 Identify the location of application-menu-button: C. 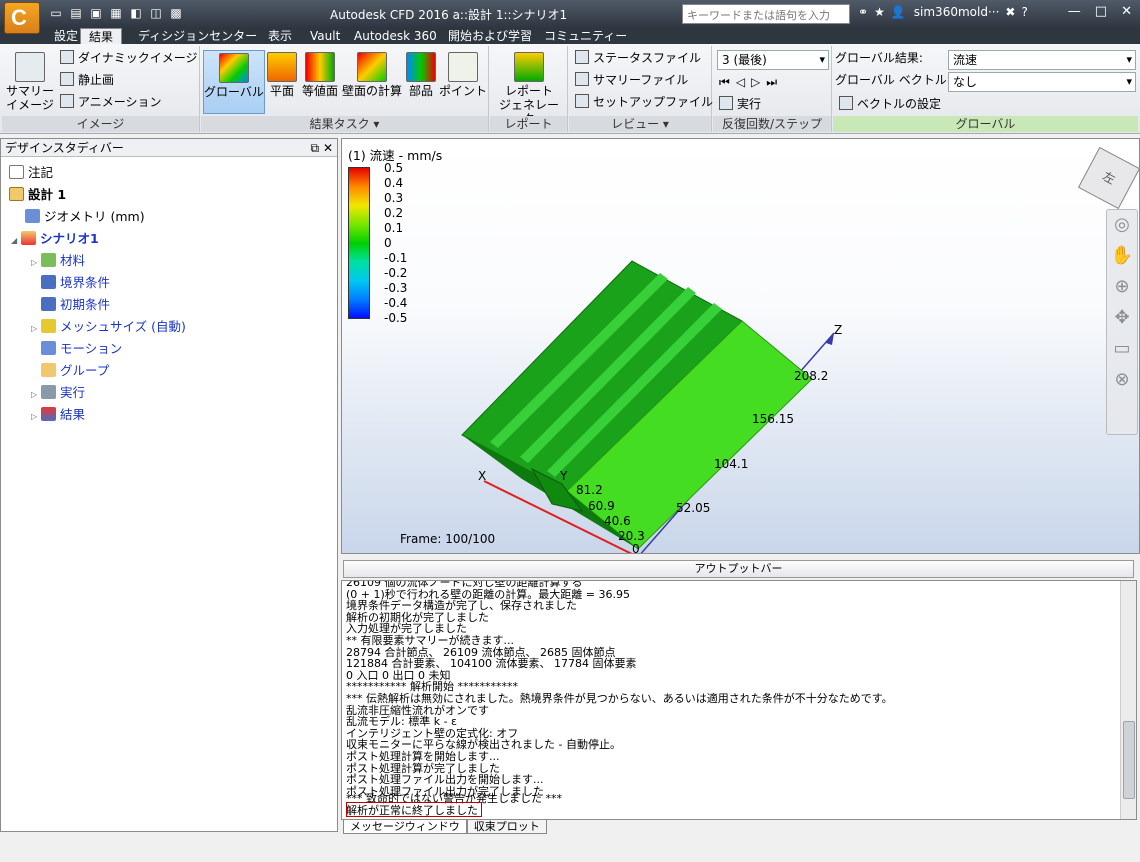
(22, 18).